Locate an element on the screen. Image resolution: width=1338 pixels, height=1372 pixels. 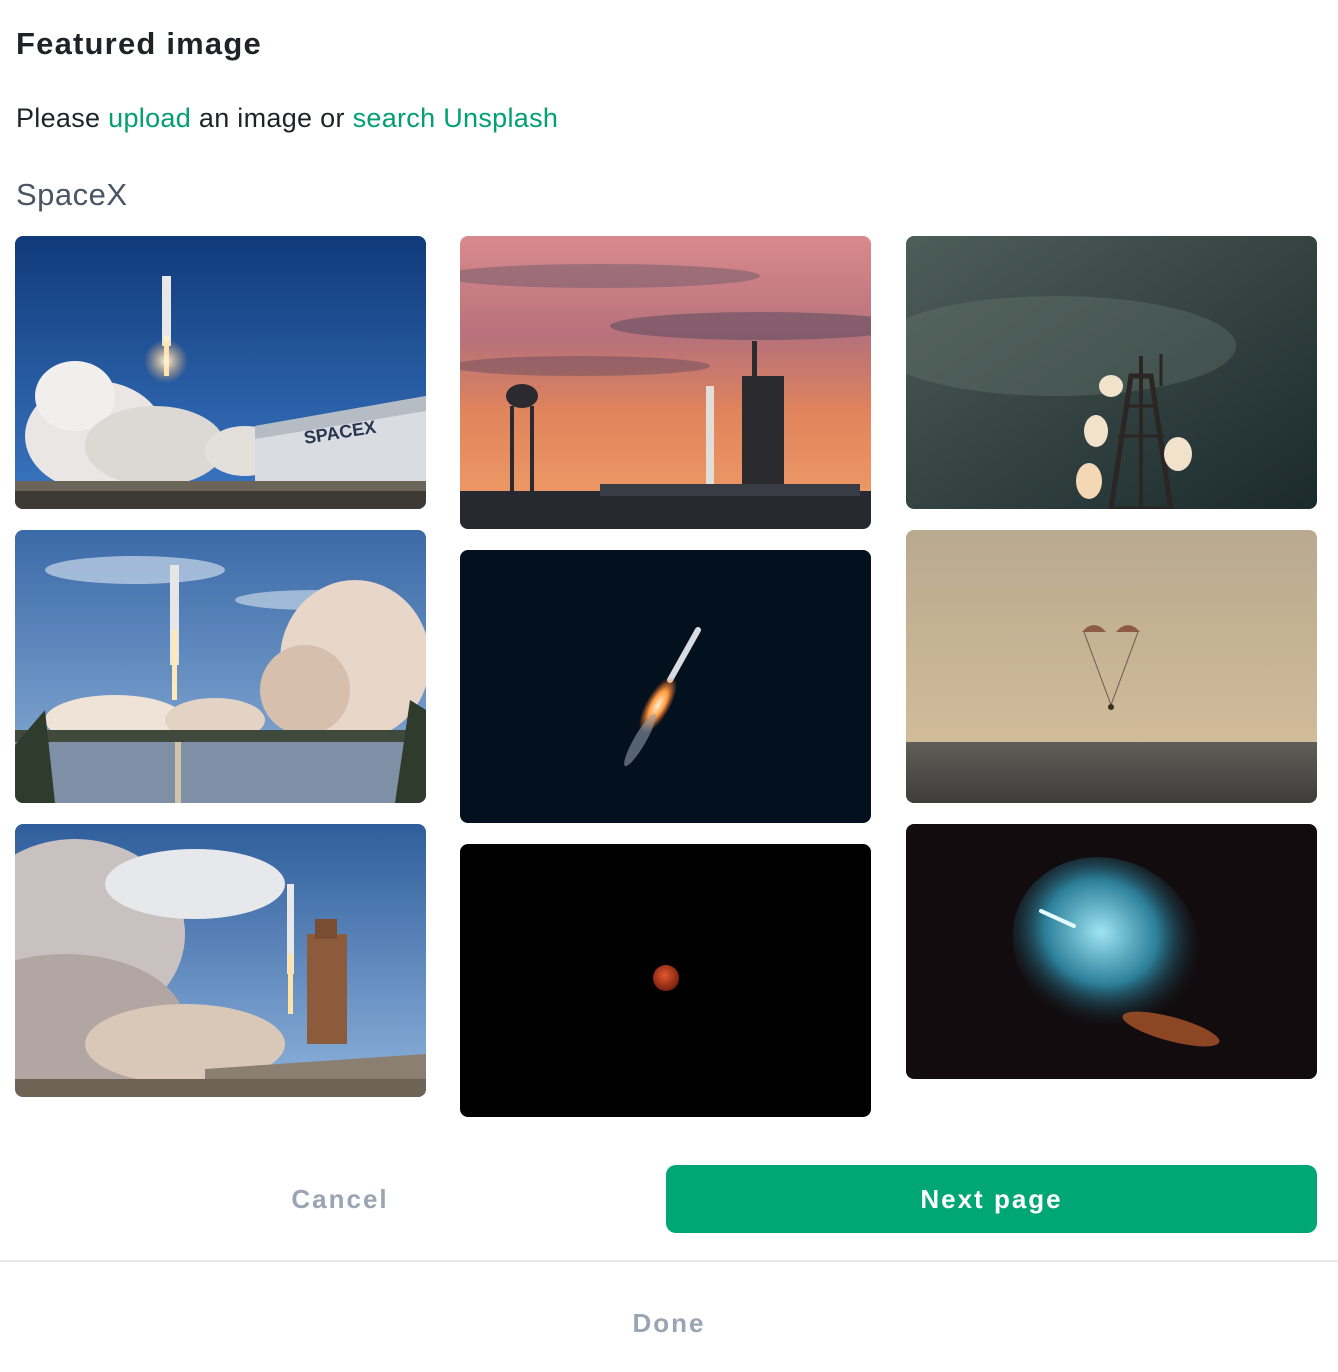
footer-divider is located at coordinates (669, 1261).